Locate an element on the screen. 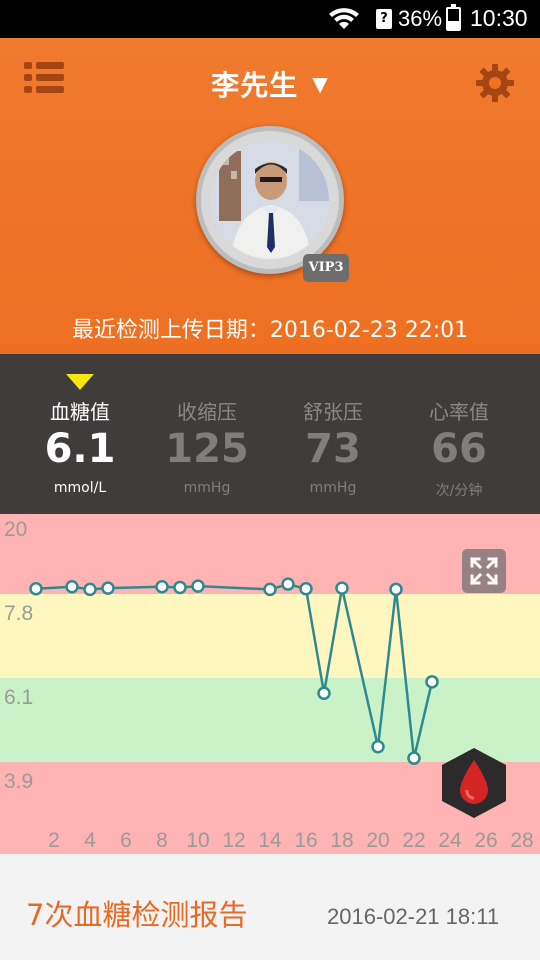 This screenshot has width=540, height=960. metric-unit: 次/分钟 is located at coordinates (459, 491).